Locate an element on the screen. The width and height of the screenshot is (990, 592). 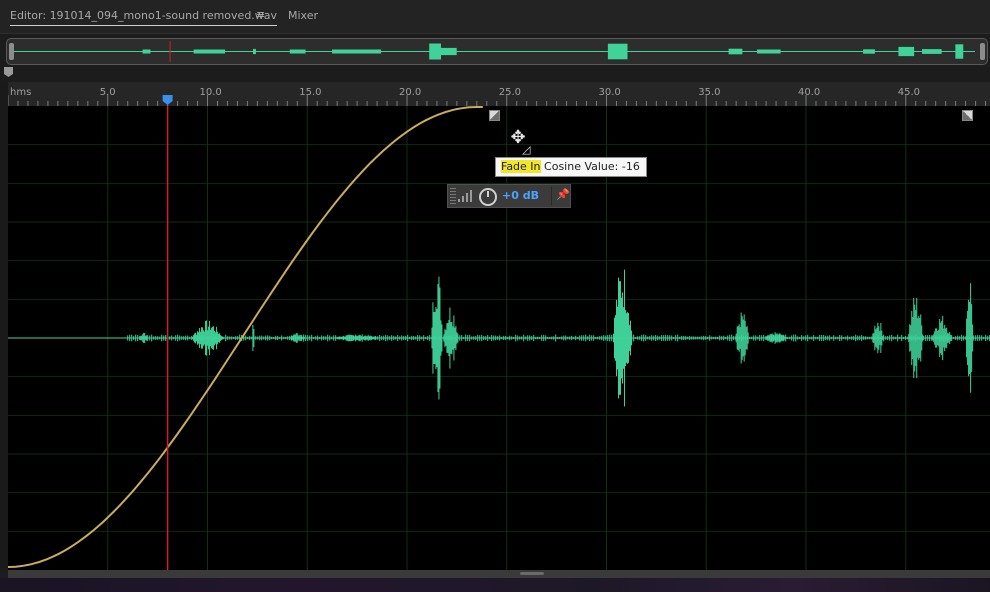
playhead-marker is located at coordinates (167, 100).